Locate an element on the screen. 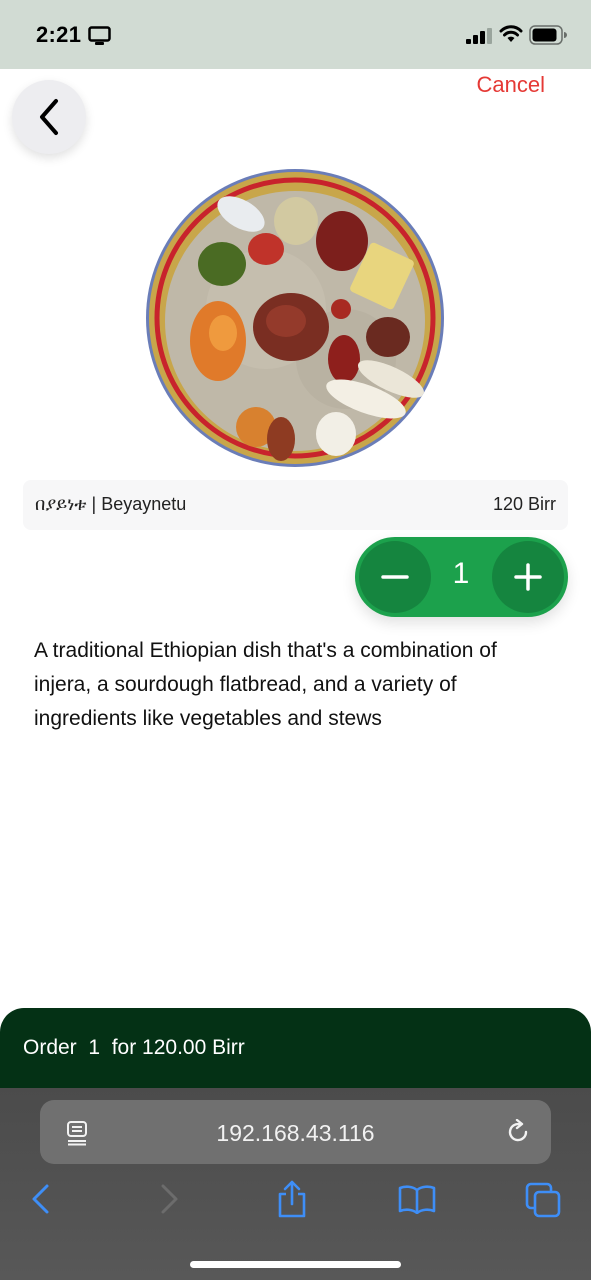 The height and width of the screenshot is (1280, 591). browser-back-icon is located at coordinates (41, 1199).